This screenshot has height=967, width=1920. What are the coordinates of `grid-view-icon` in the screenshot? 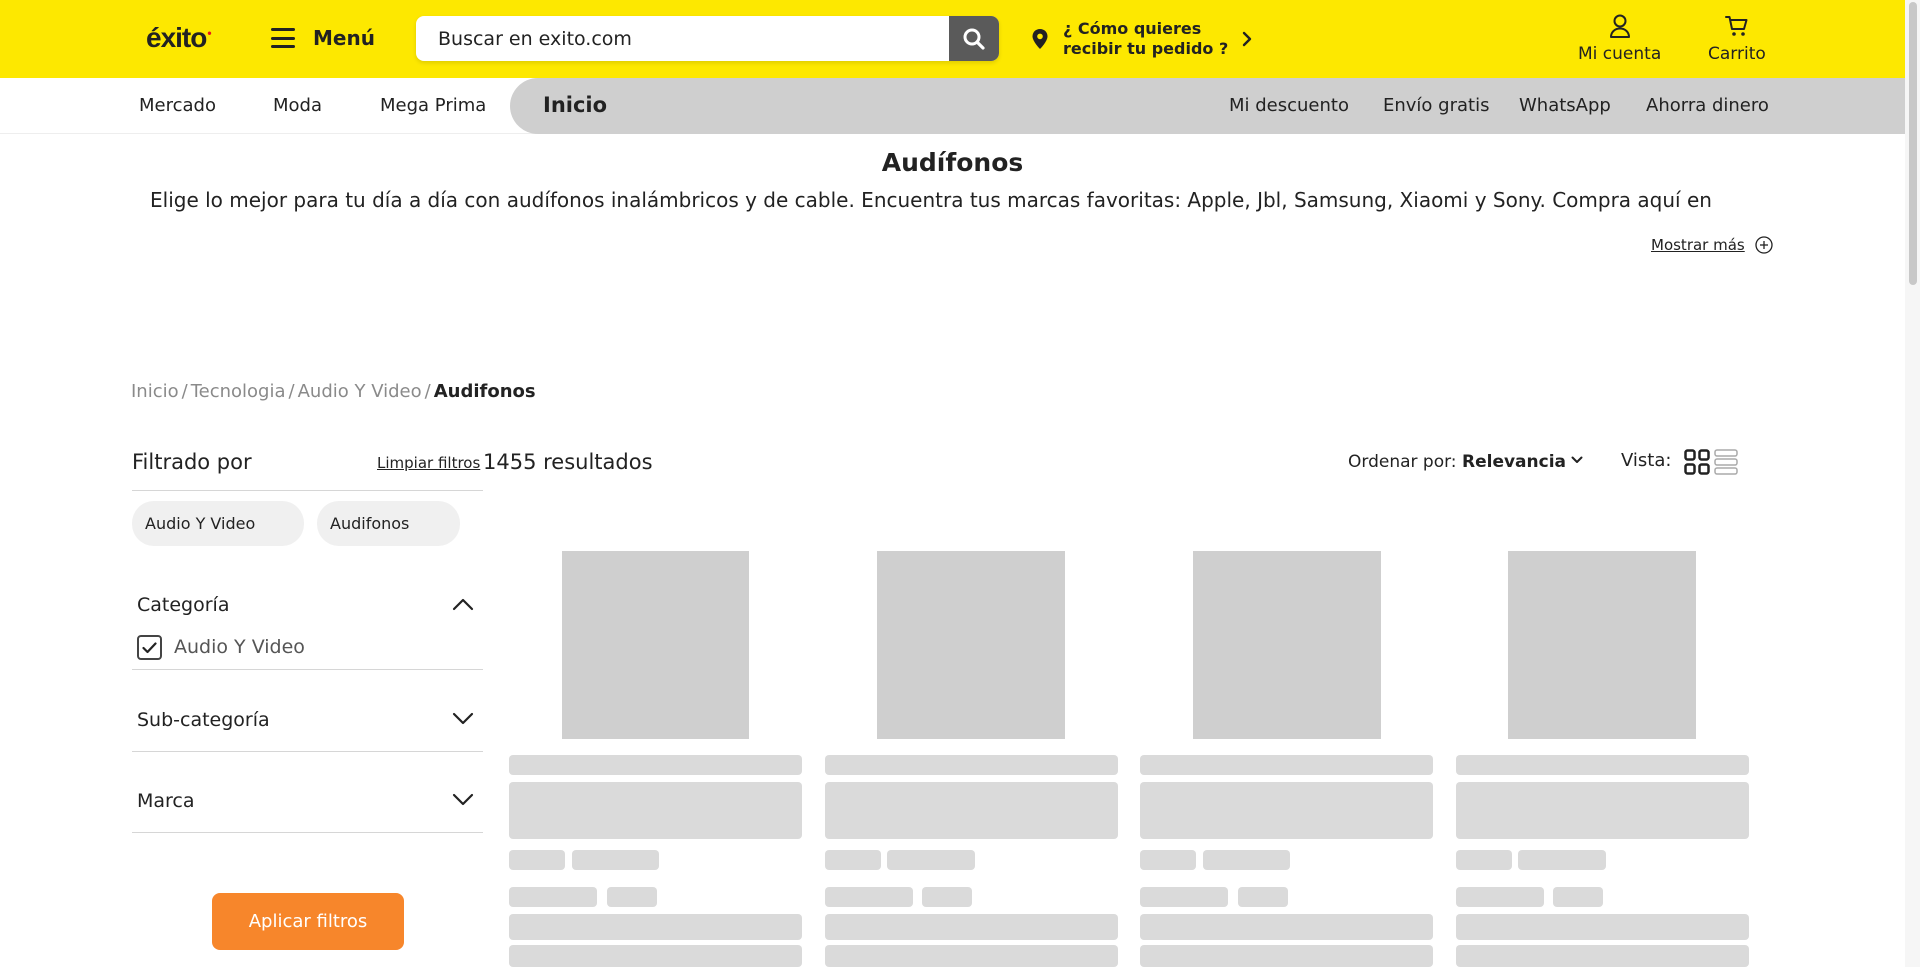 It's located at (1697, 462).